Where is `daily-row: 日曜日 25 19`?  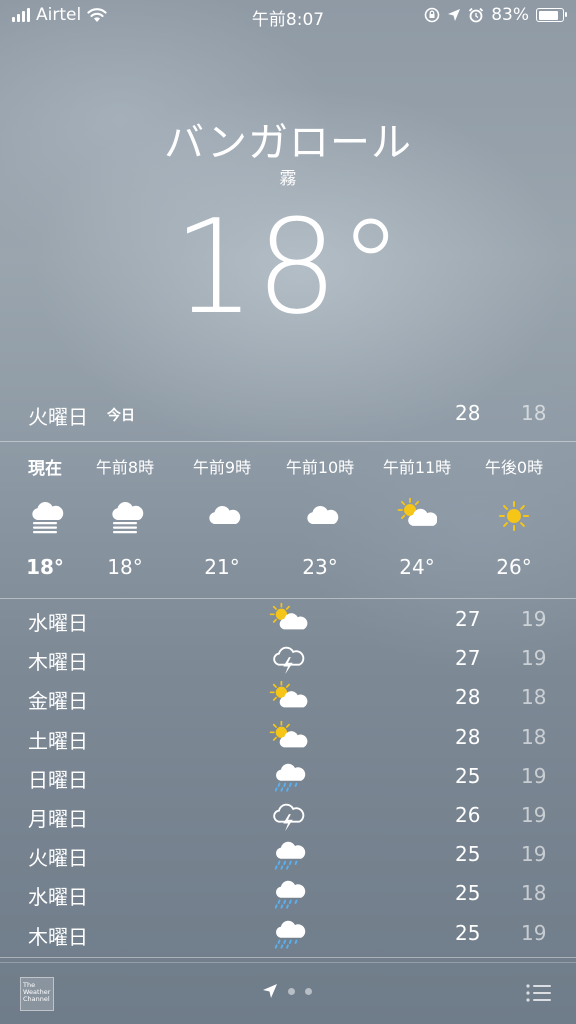 daily-row: 日曜日 25 19 is located at coordinates (288, 776).